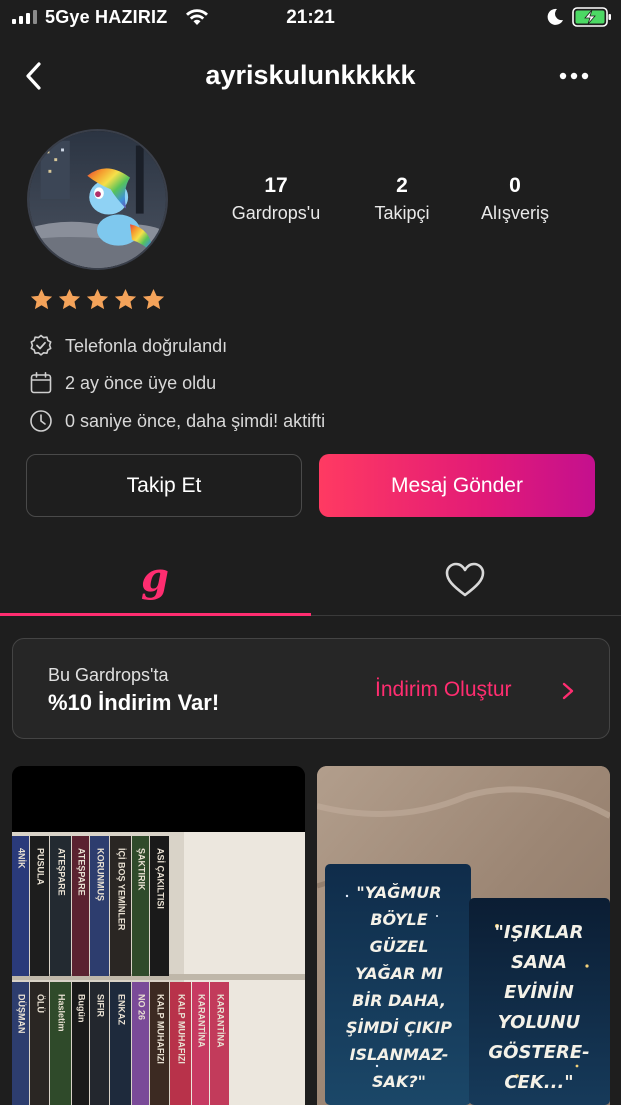 This screenshot has height=1105, width=621. Describe the element at coordinates (398, 892) in the screenshot. I see `quote-line: "YAĞMUR` at that location.